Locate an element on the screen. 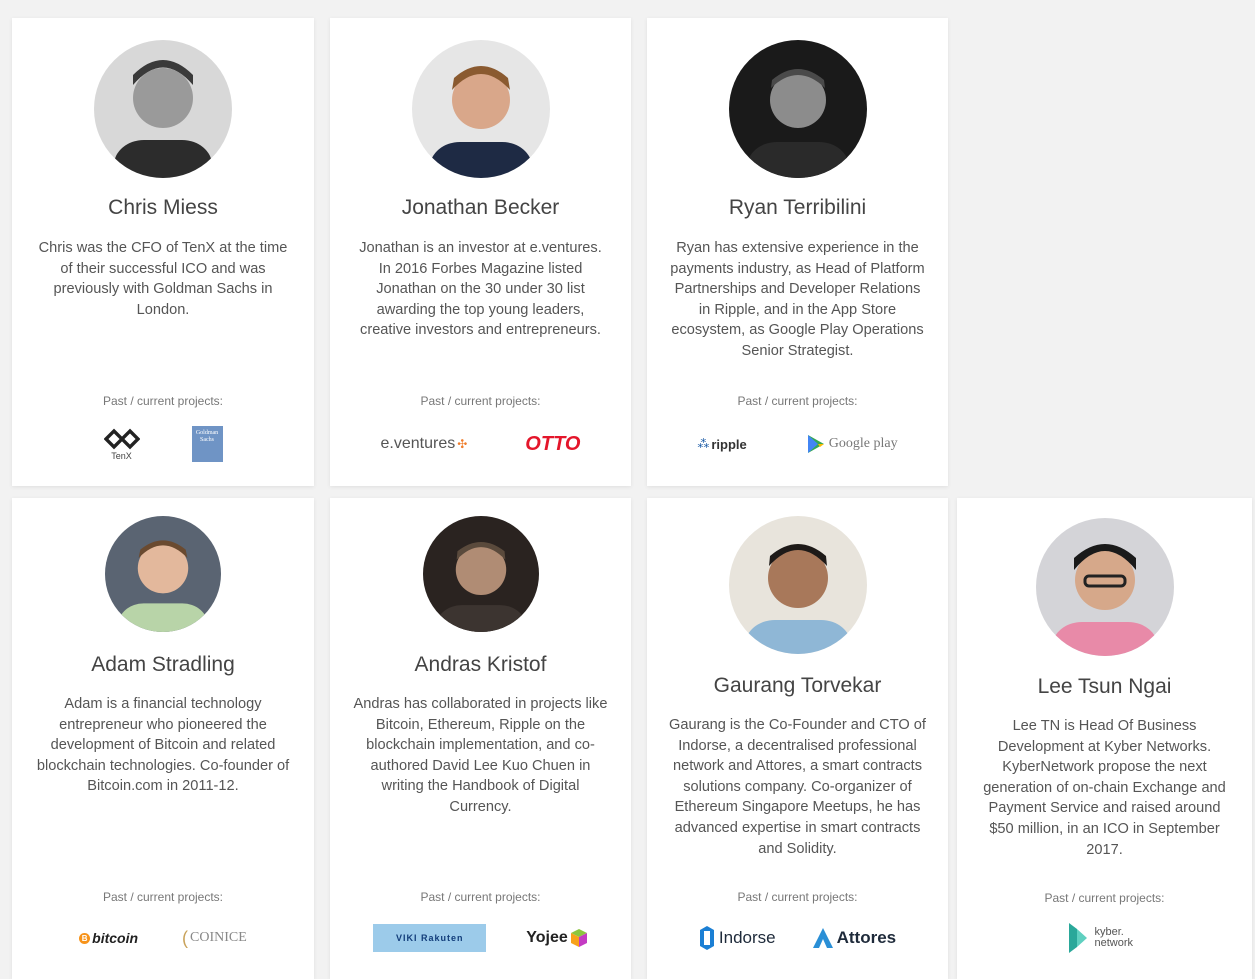 This screenshot has height=979, width=1255. yojee-cube-icon is located at coordinates (578, 938).